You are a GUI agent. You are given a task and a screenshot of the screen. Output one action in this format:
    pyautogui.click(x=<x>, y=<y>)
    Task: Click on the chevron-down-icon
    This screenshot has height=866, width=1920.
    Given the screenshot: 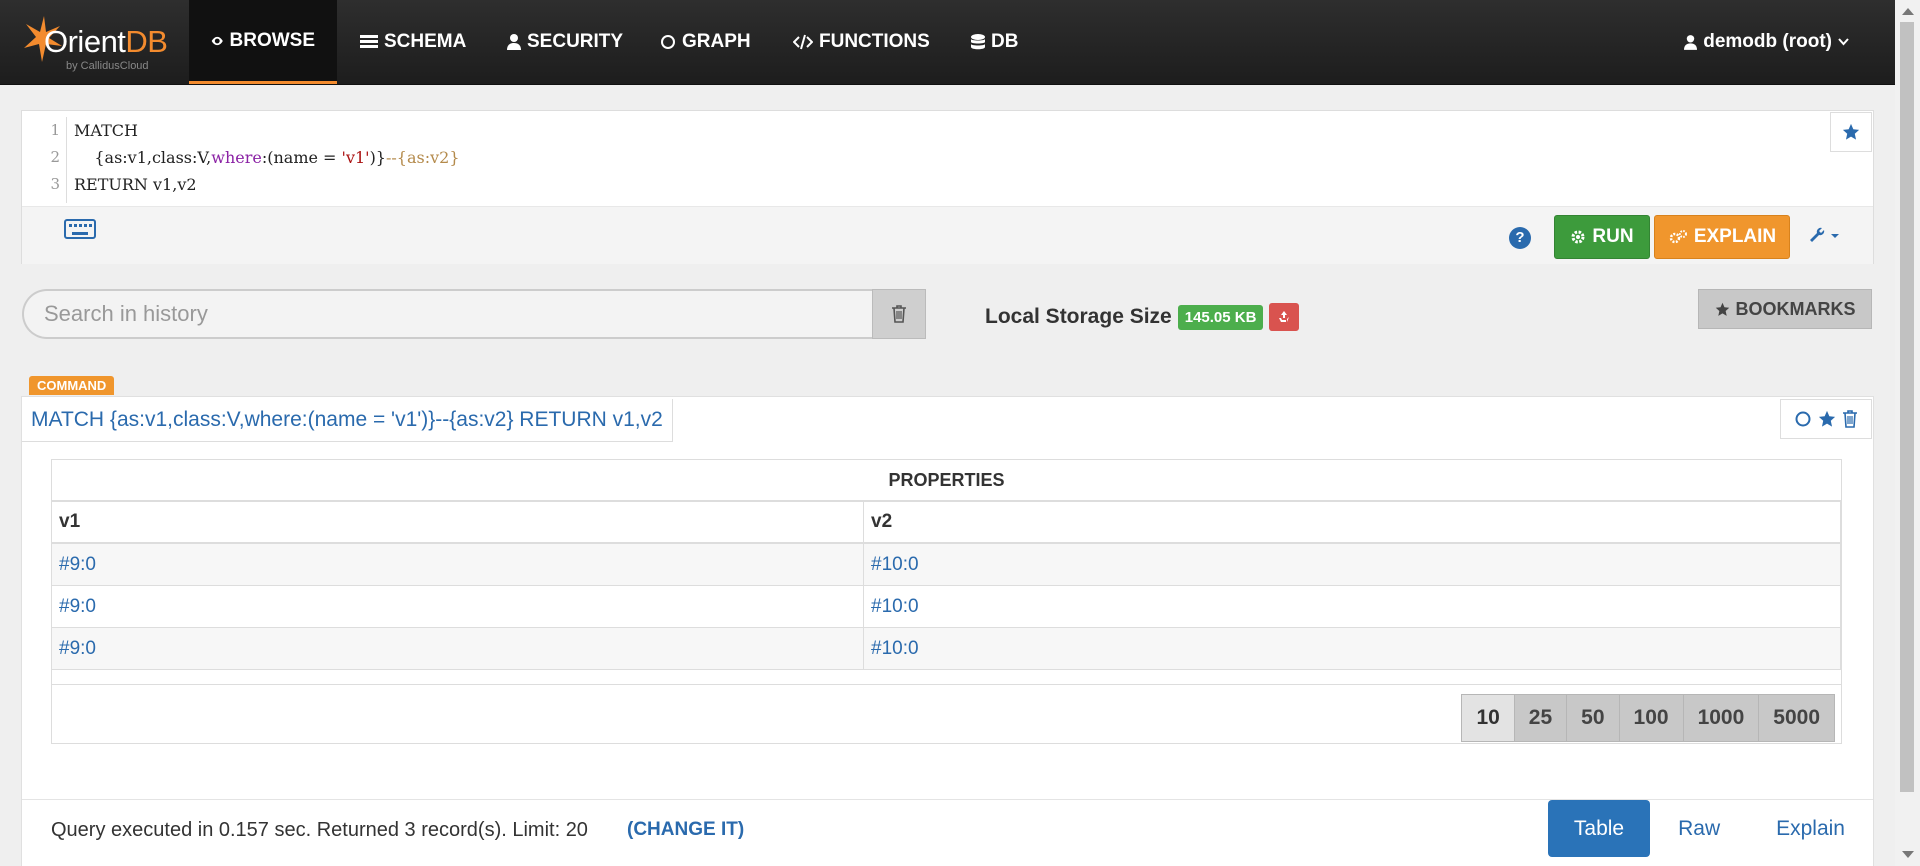 What is the action you would take?
    pyautogui.click(x=1843, y=42)
    